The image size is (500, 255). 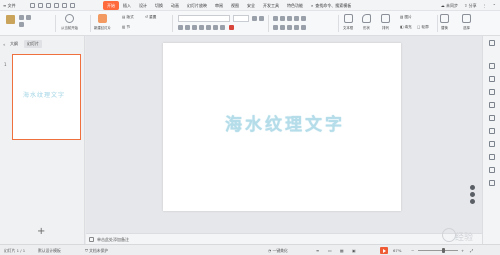 What do you see at coordinates (295, 5) in the screenshot?
I see `tab-features: 特色功能` at bounding box center [295, 5].